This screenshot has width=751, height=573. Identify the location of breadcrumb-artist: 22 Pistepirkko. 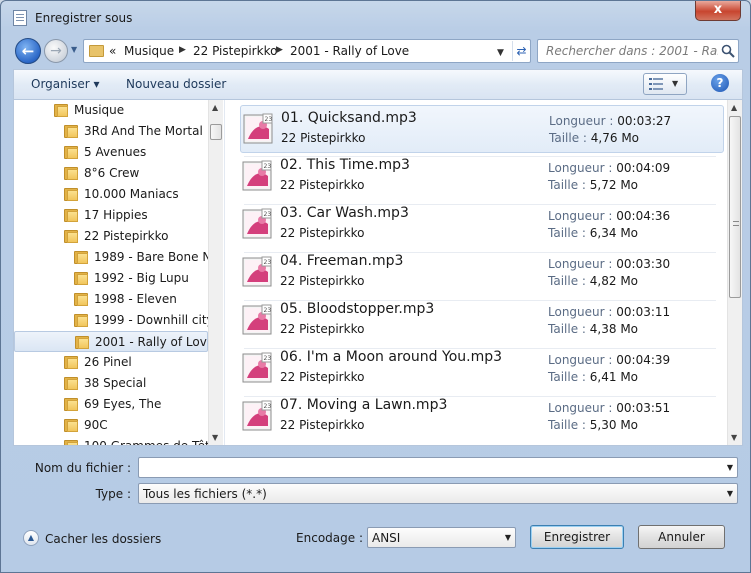
(235, 51).